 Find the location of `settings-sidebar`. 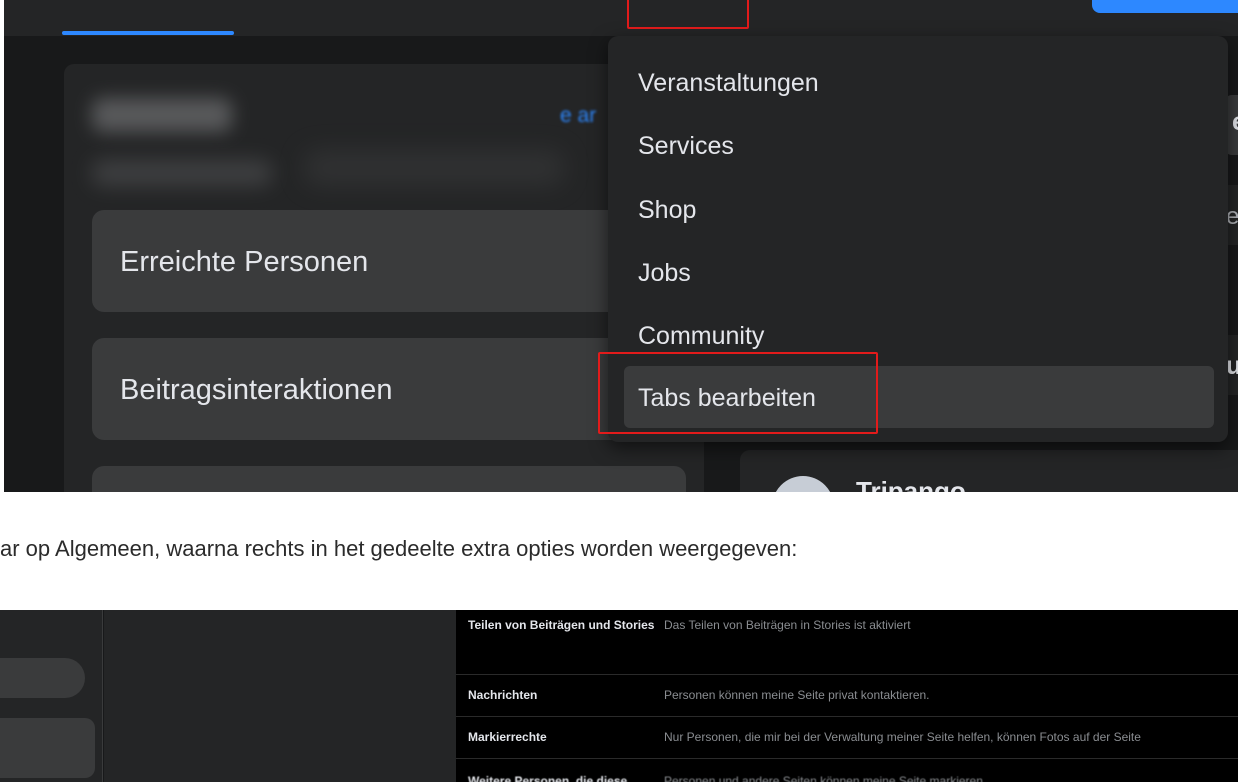

settings-sidebar is located at coordinates (51, 696).